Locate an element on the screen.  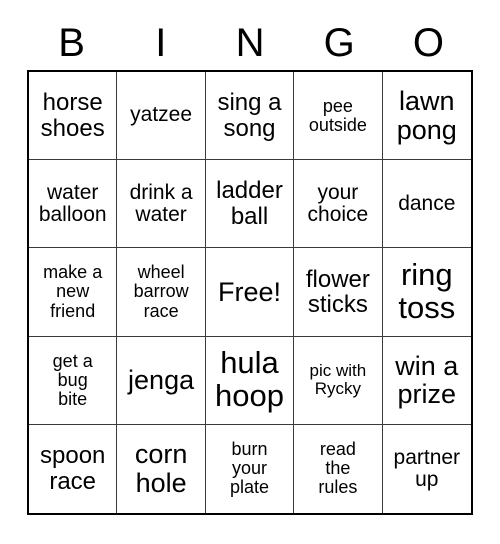
bingo-cell-label: lawn pong is located at coordinates (426, 115).